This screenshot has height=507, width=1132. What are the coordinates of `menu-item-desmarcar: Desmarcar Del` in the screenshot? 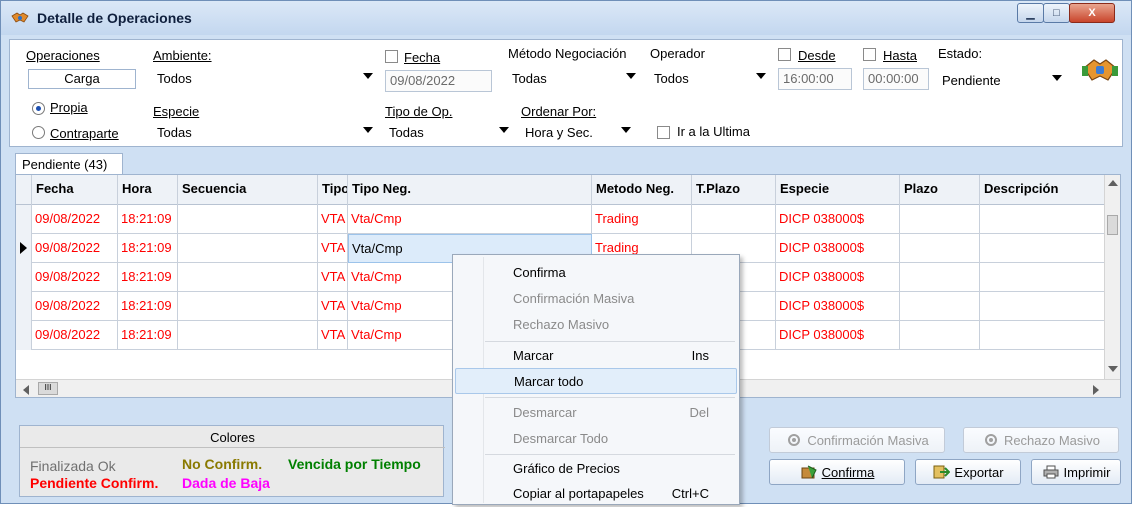 It's located at (596, 413).